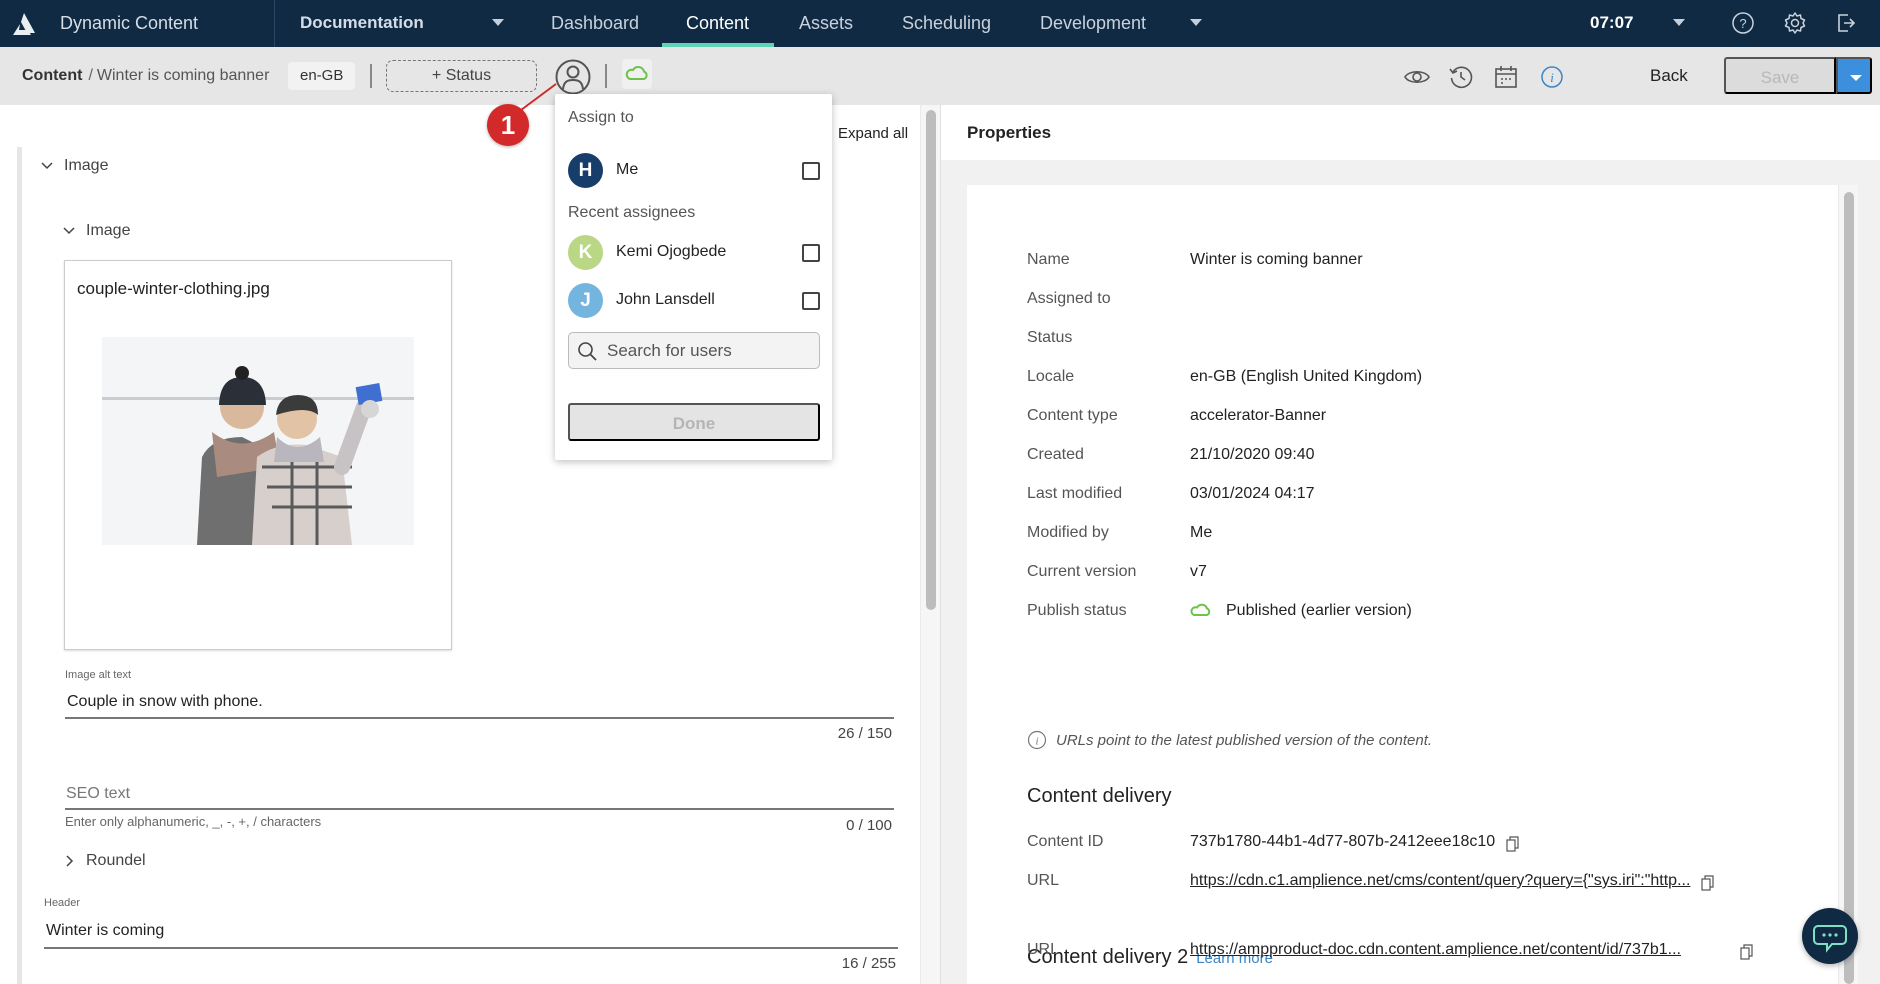  Describe the element at coordinates (637, 74) in the screenshot. I see `publish-button` at that location.